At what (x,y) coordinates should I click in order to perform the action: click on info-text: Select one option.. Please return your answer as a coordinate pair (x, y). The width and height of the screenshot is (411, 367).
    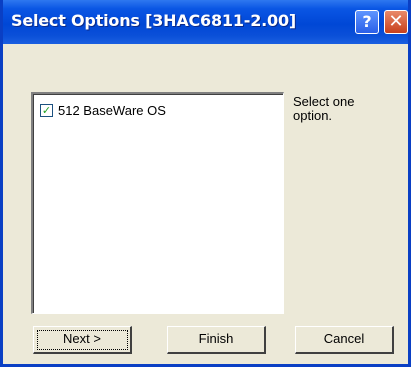
    Looking at the image, I should click on (324, 108).